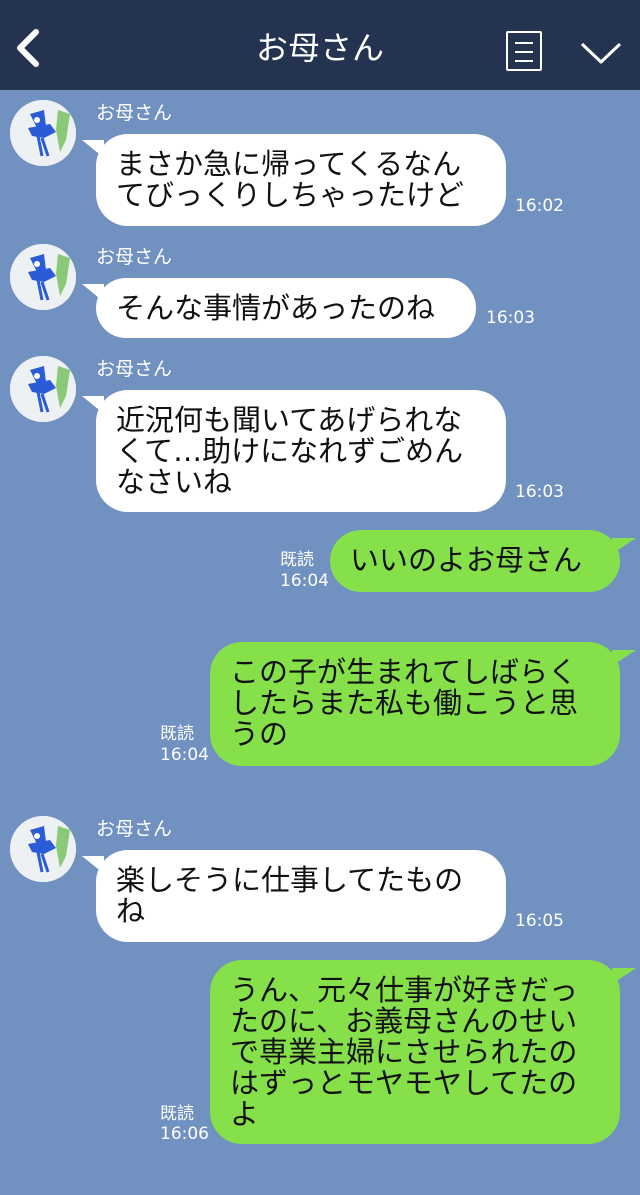 Image resolution: width=640 pixels, height=1195 pixels. I want to click on message-bubble: この子が生まれてしばらく したらまた私も働こうと思 うの, so click(423, 704).